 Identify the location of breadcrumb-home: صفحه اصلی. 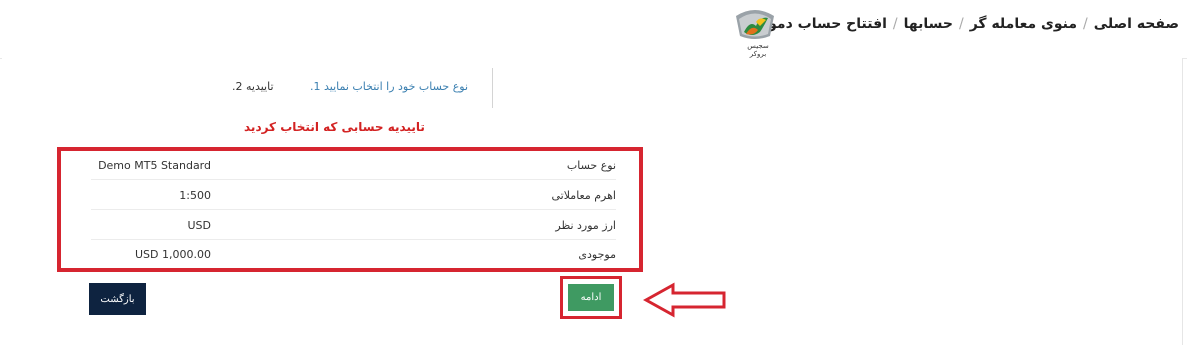
(1136, 24).